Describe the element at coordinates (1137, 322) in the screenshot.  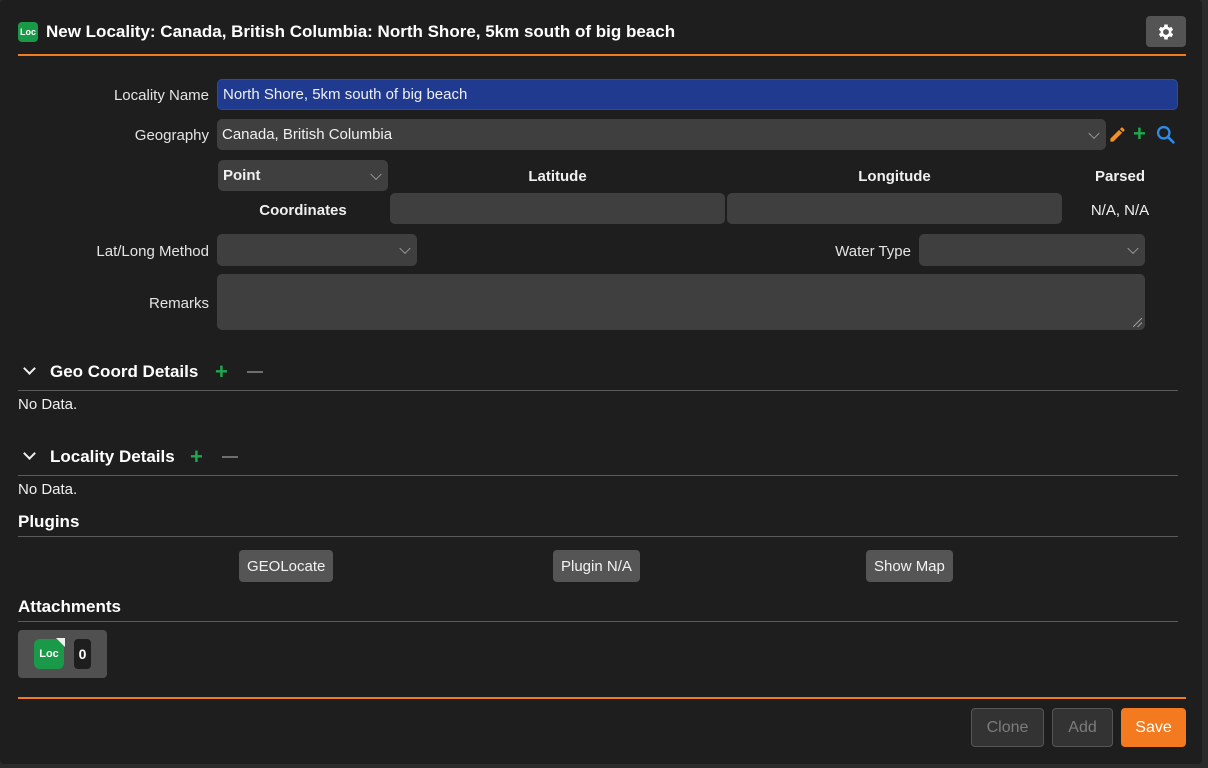
I see `resize-handle-icon` at that location.